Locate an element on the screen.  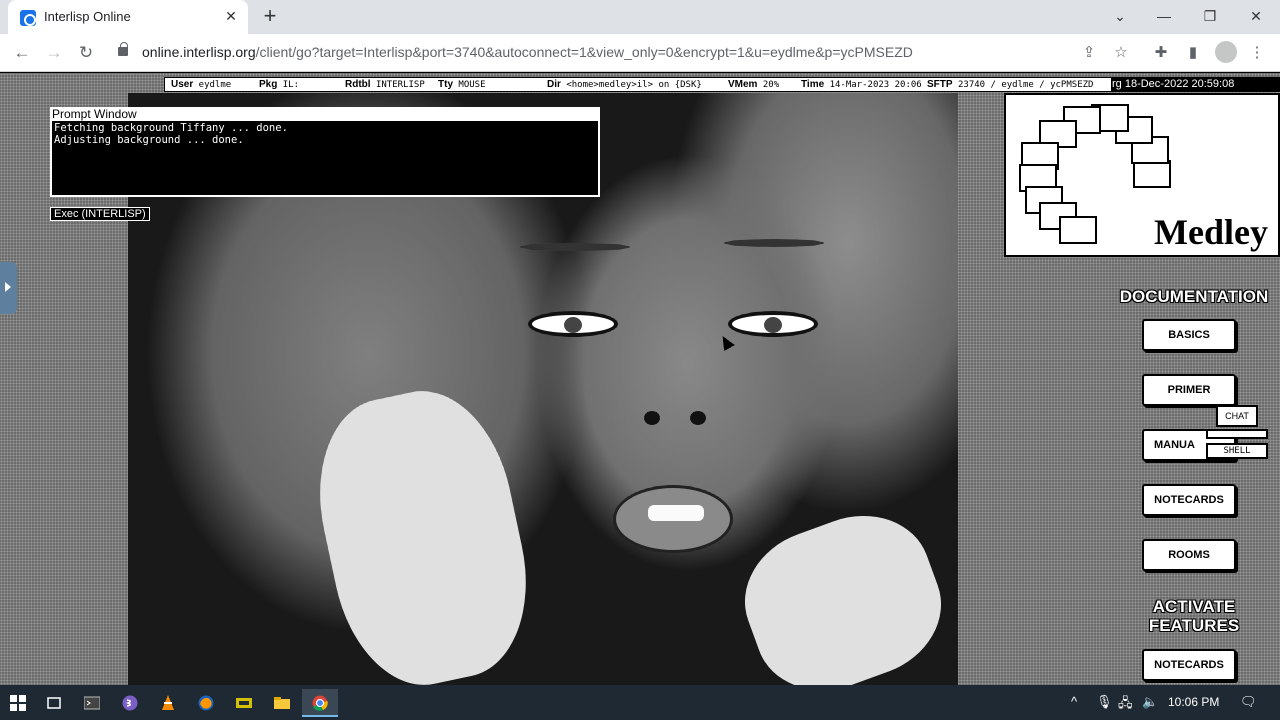
activate-features-heading: ACTIVATE FEATURES is located at coordinates (1194, 616).